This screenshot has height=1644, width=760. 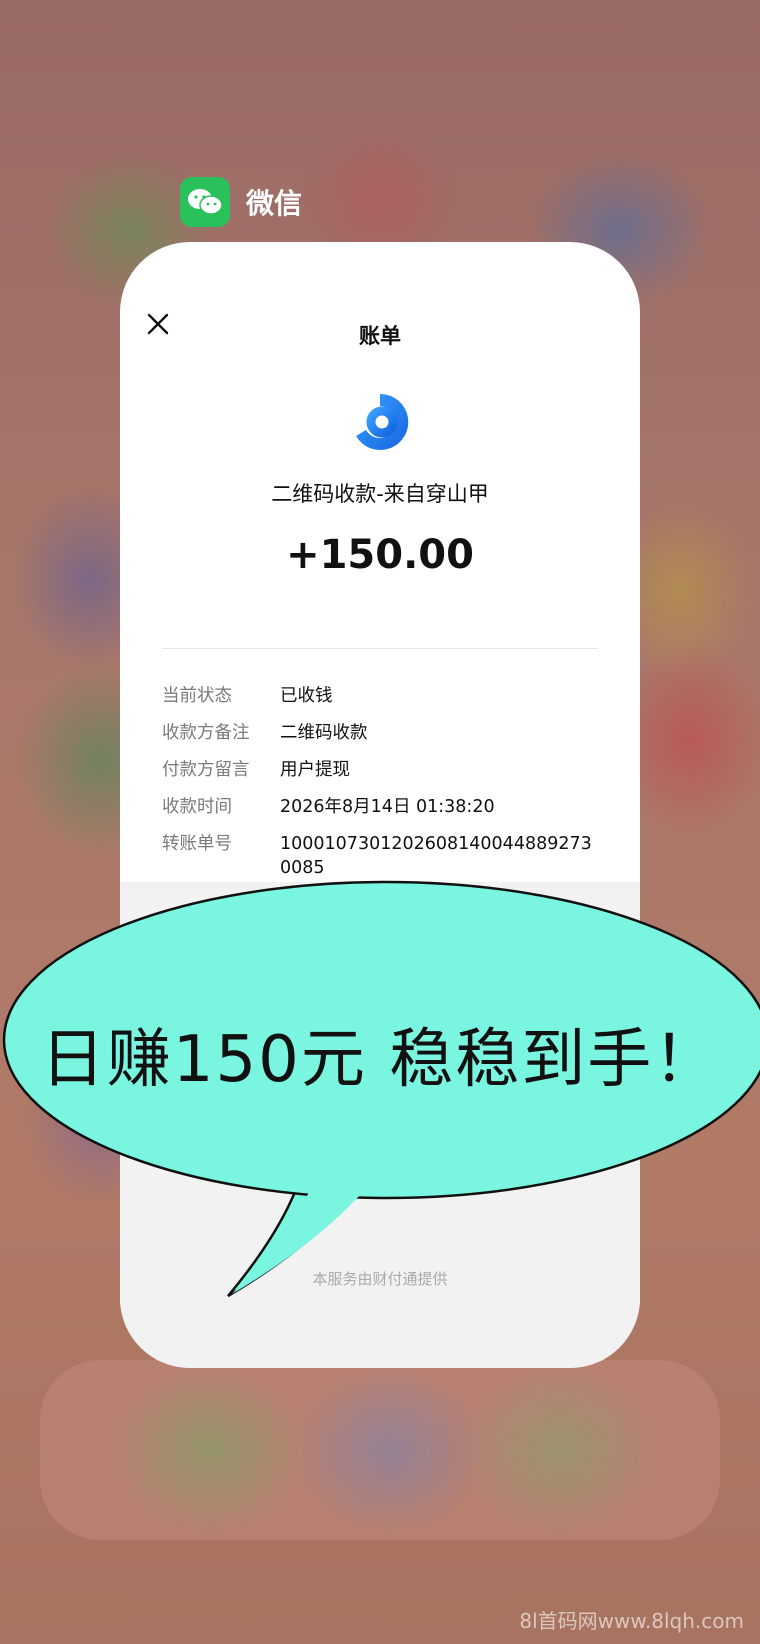 I want to click on promo-slogan: 日赚150元 稳稳到手！, so click(x=380, y=1060).